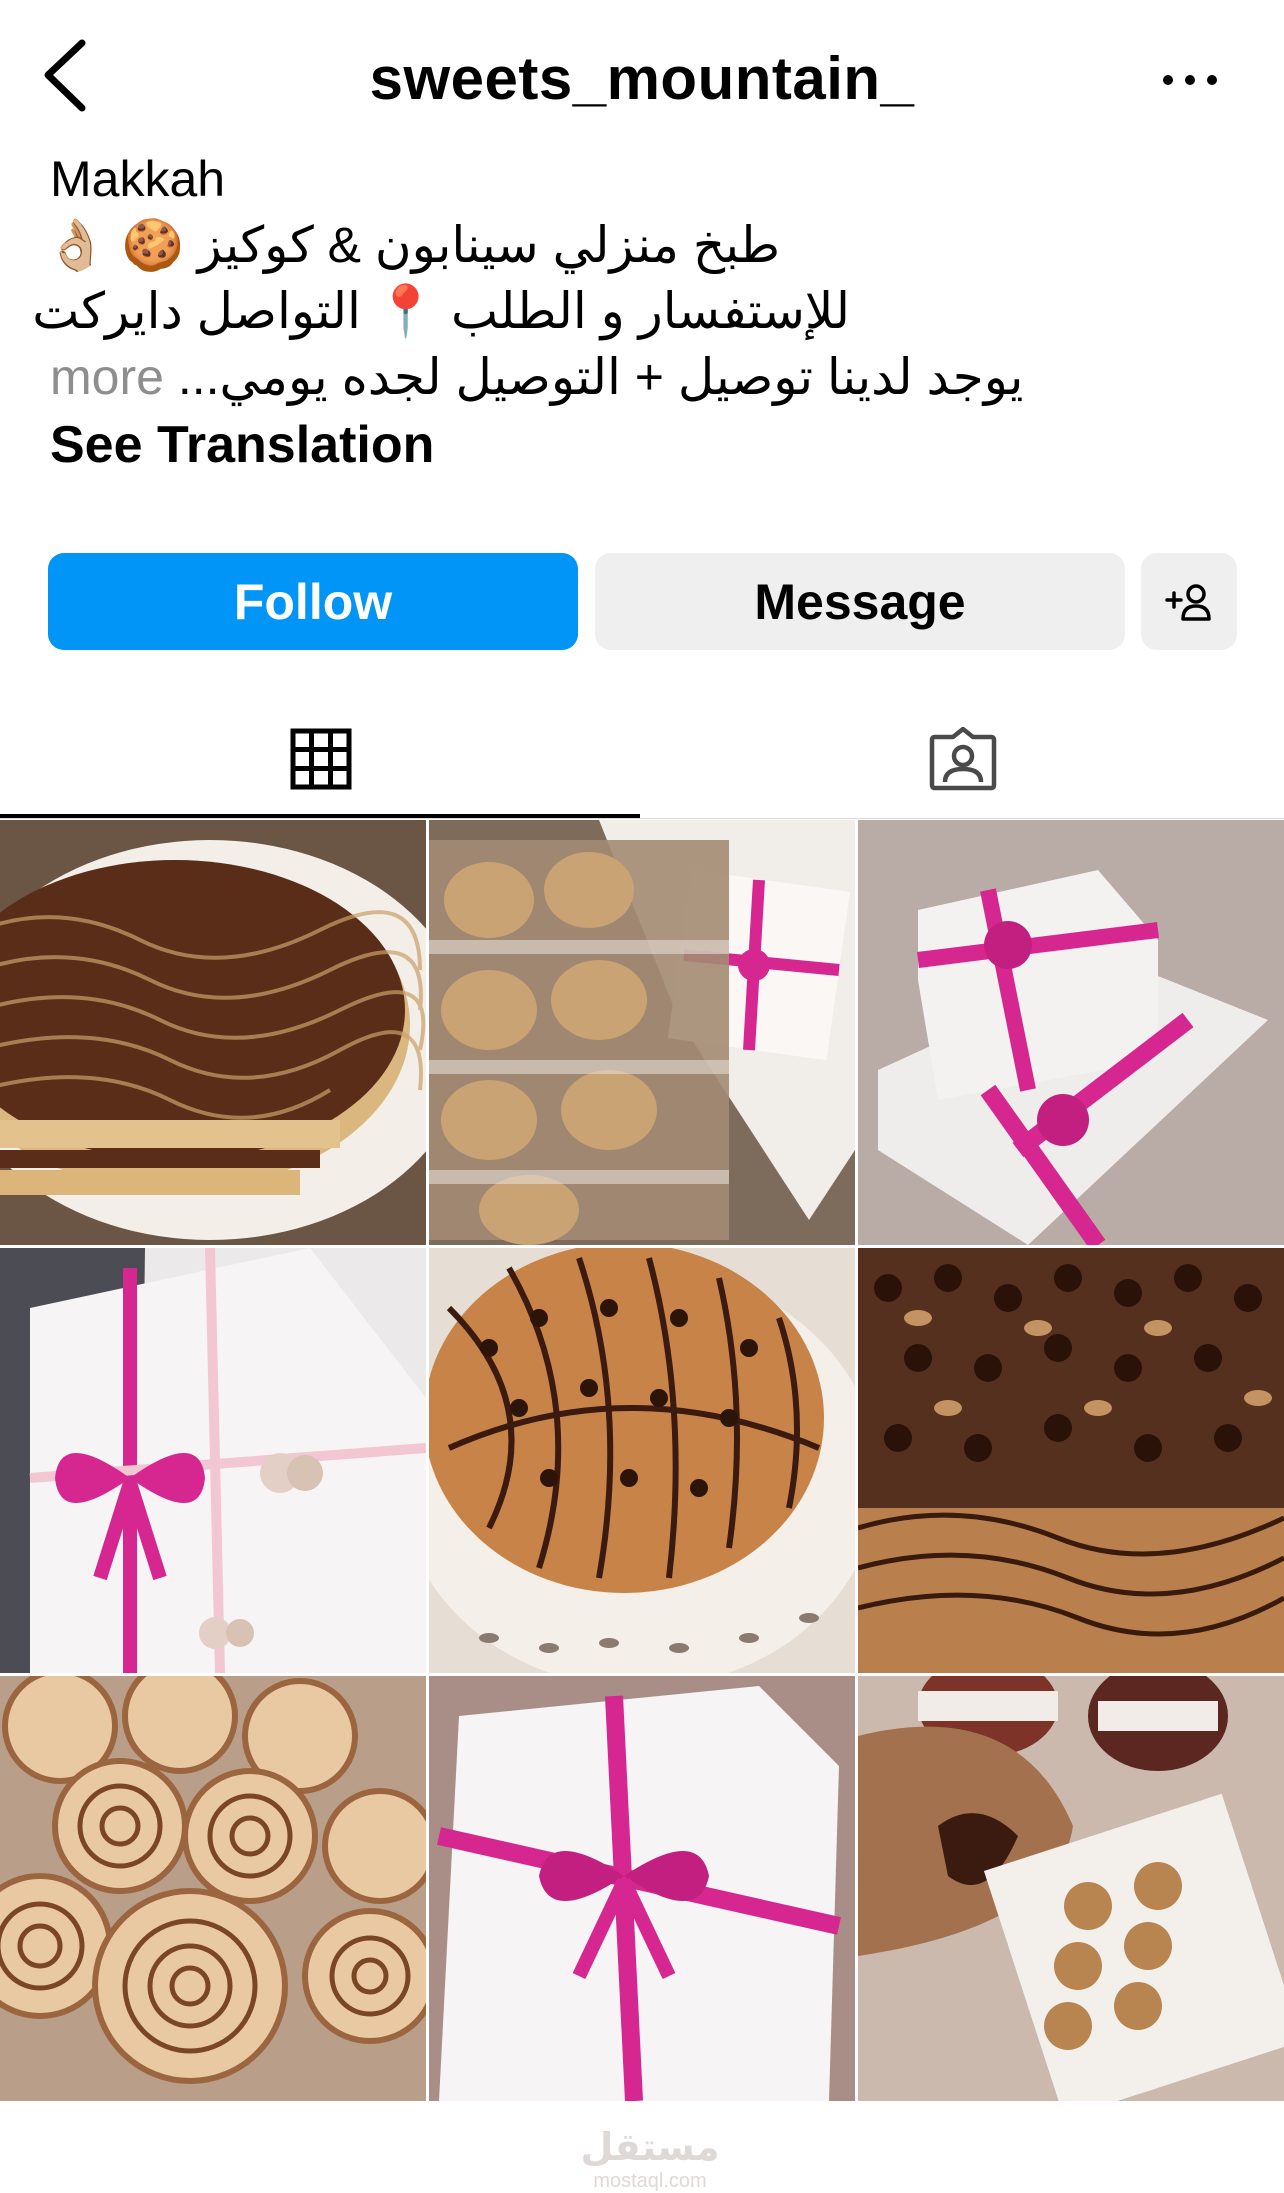 This screenshot has height=2193, width=1284. Describe the element at coordinates (213, 1888) in the screenshot. I see `post-cinnamon-rolls` at that location.